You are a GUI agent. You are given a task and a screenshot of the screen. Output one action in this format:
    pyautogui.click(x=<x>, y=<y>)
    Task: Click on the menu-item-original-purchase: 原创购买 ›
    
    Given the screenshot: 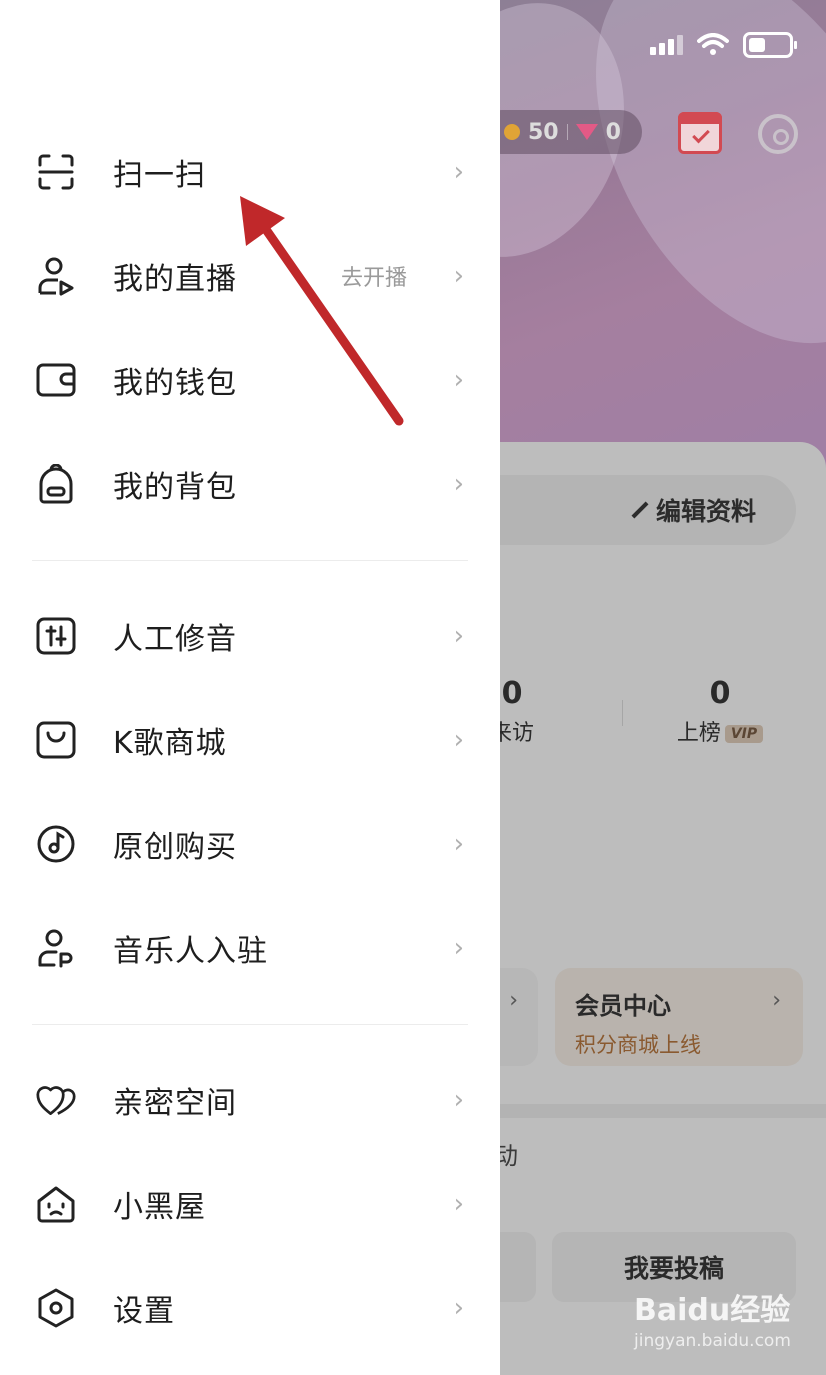 What is the action you would take?
    pyautogui.click(x=250, y=844)
    